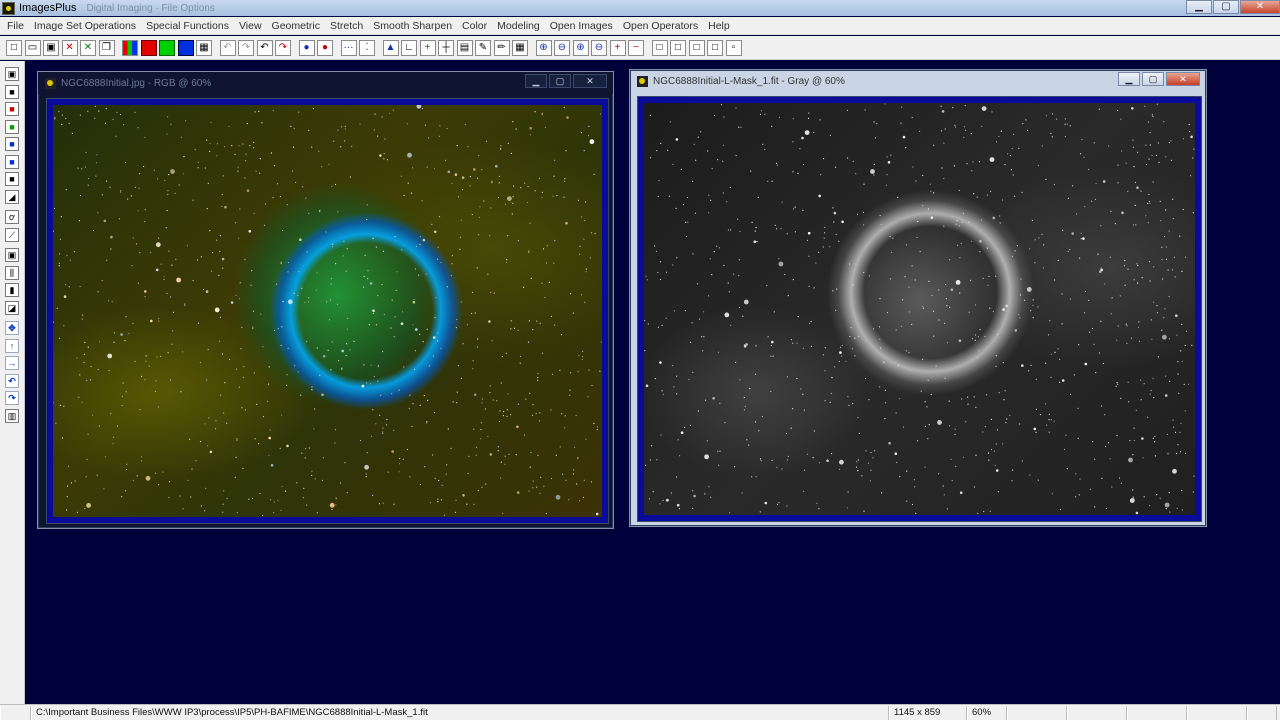 Image resolution: width=1280 pixels, height=720 pixels. Describe the element at coordinates (636, 47) in the screenshot. I see `remove-red-button: −` at that location.